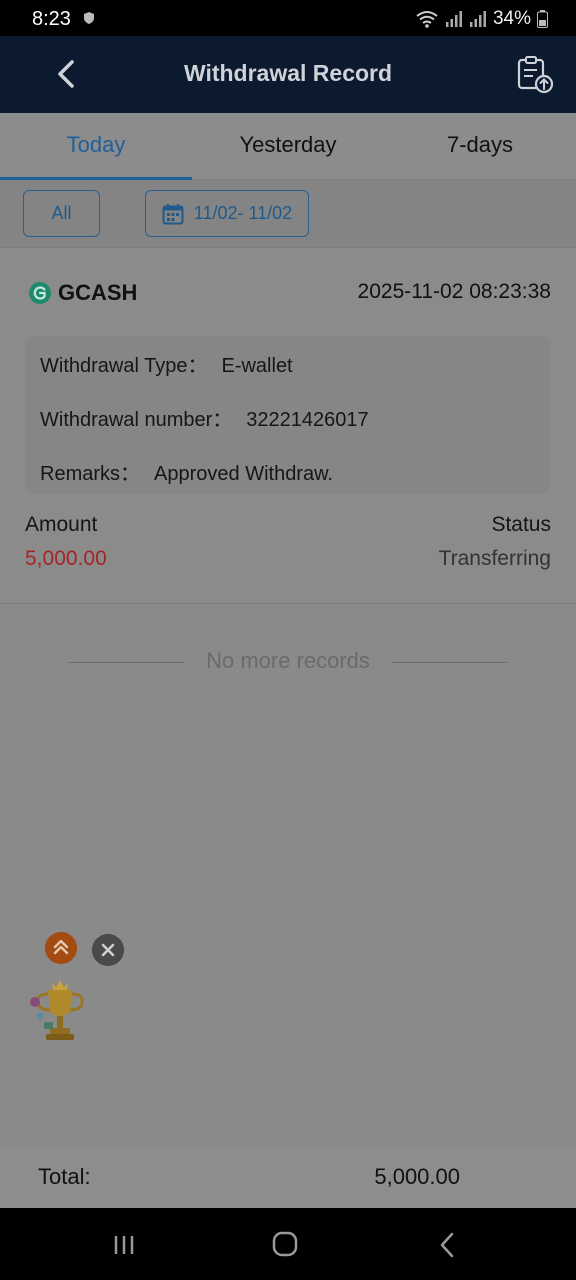 This screenshot has width=576, height=1280. I want to click on status-bar: 8:23 34%, so click(288, 18).